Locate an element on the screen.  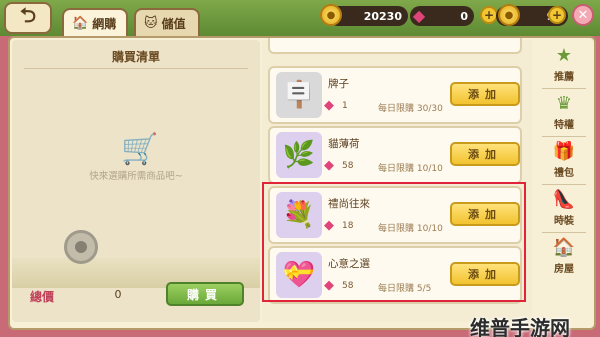
shopping-cart-icon: 🛒 is located at coordinates (140, 149).